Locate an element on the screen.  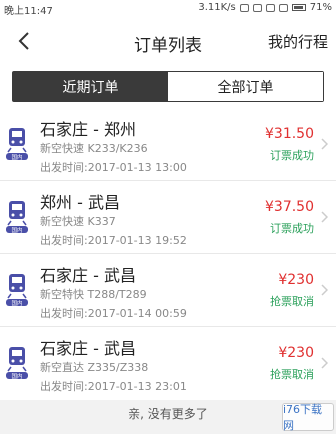
alarm-icon is located at coordinates (257, 7).